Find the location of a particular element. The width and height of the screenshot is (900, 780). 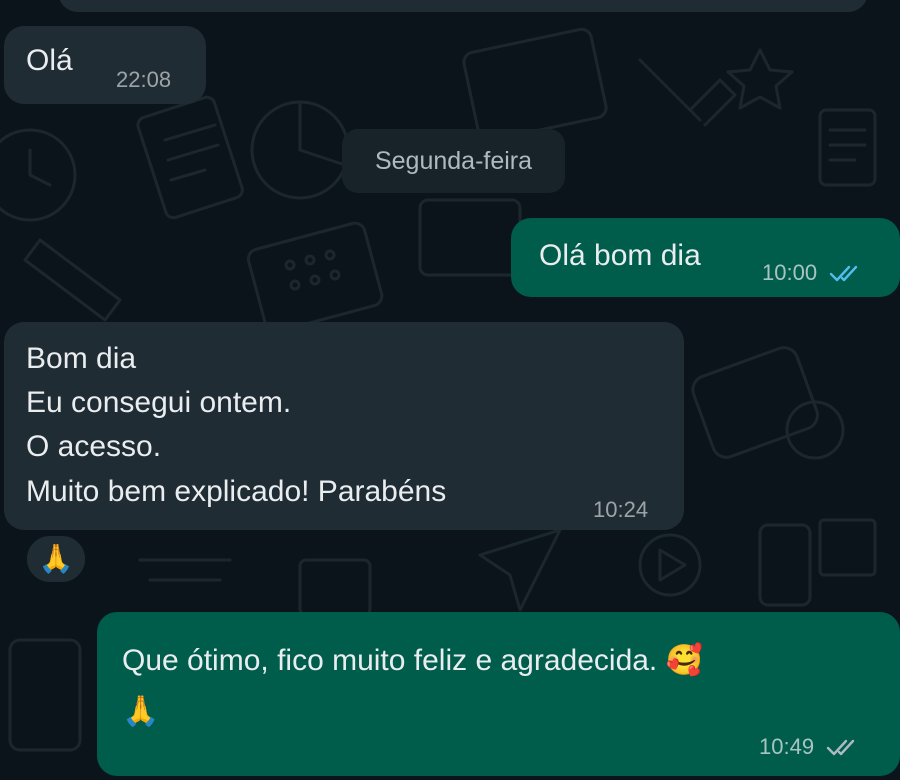

date-separator: Segunda-feira is located at coordinates (453, 161).